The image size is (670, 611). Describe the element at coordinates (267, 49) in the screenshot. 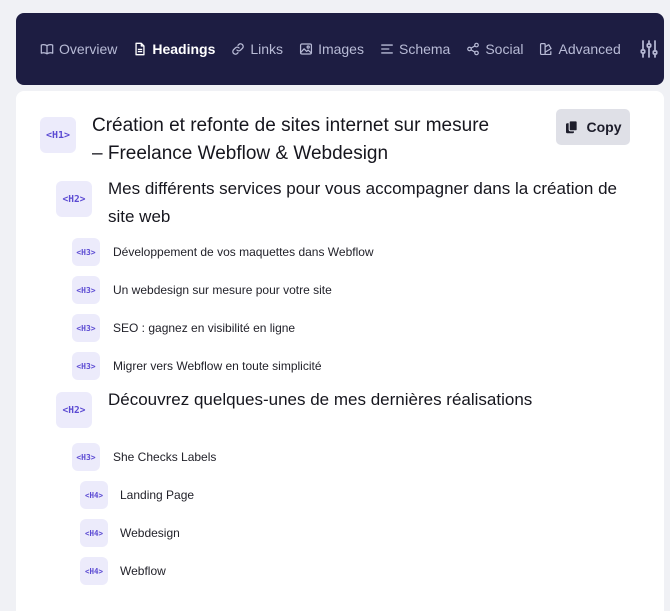

I see `tab-label: Links` at that location.